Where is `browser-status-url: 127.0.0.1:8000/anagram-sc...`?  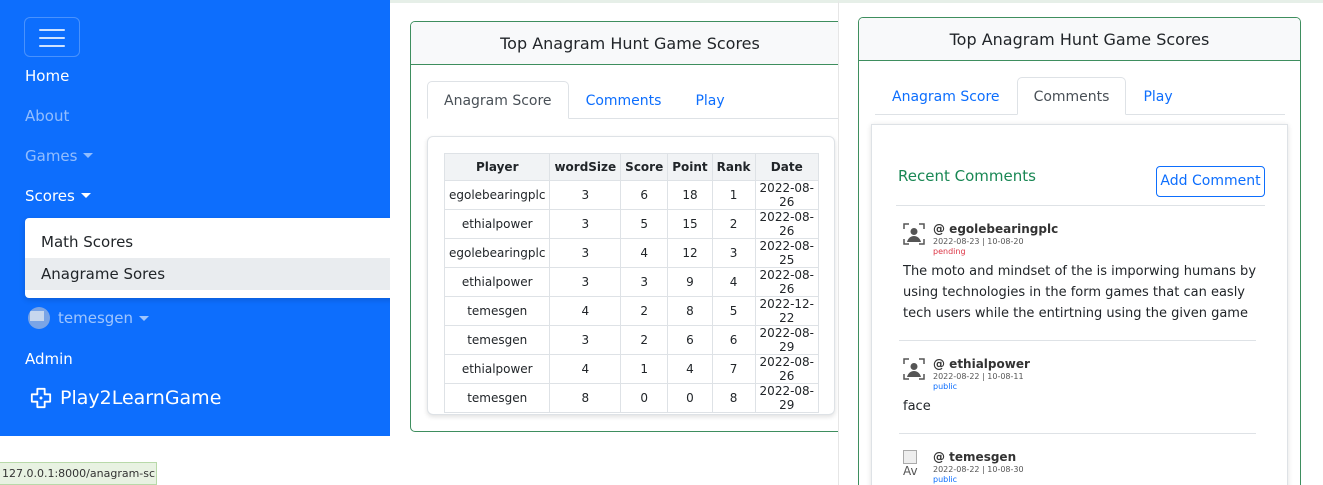
browser-status-url: 127.0.0.1:8000/anagram-sc... is located at coordinates (78, 473).